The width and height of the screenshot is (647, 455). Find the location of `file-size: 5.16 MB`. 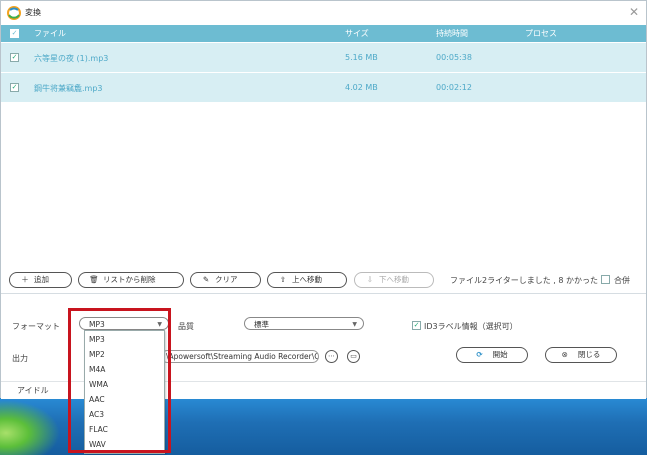

file-size: 5.16 MB is located at coordinates (361, 57).